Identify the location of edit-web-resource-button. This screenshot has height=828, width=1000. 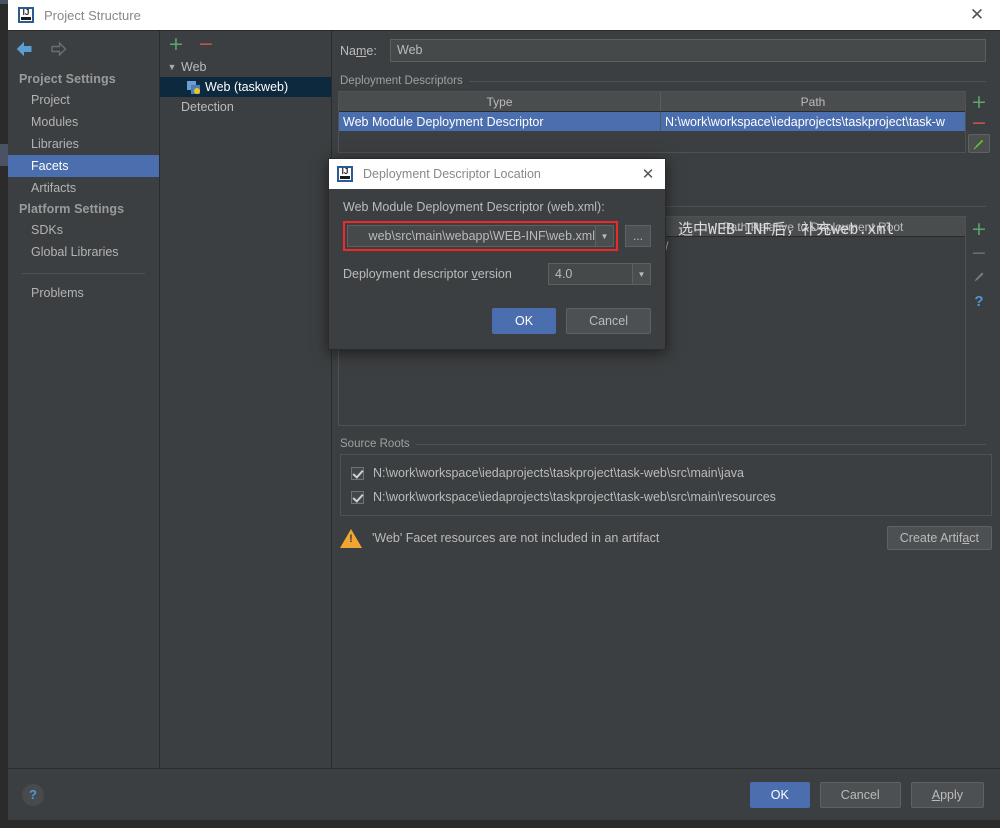
(979, 277).